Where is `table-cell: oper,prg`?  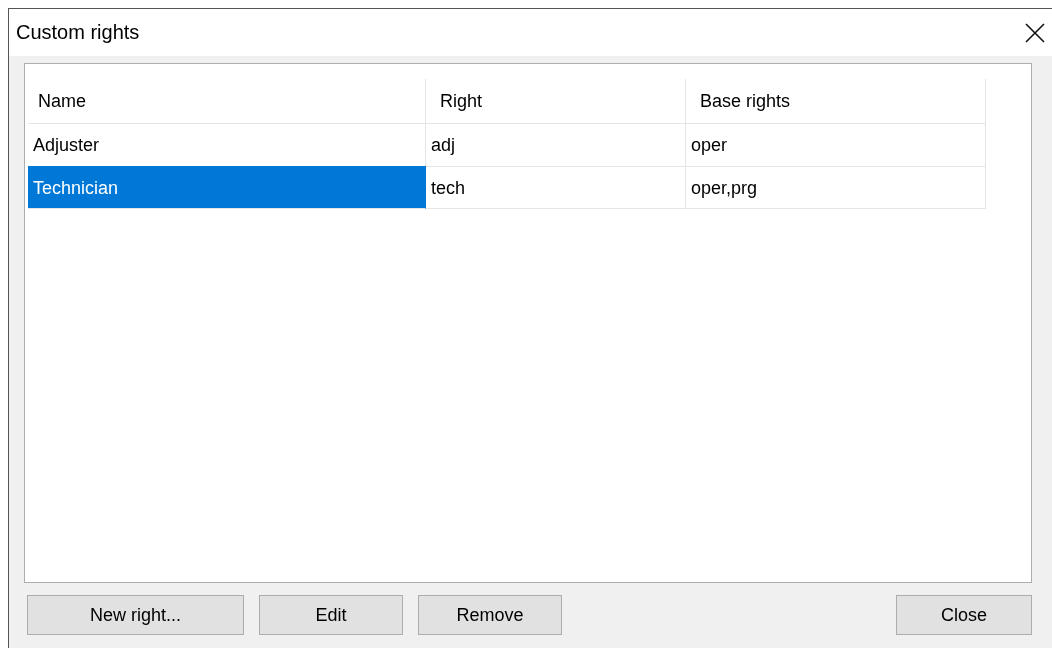
table-cell: oper,prg is located at coordinates (836, 187).